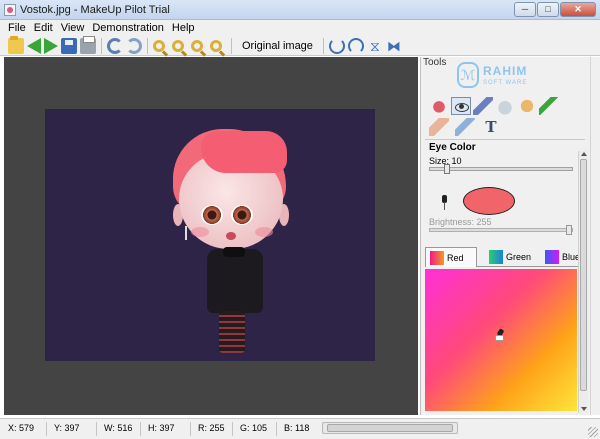 The width and height of the screenshot is (600, 439). Describe the element at coordinates (468, 75) in the screenshot. I see `watermark-badge-icon: ℳ` at that location.